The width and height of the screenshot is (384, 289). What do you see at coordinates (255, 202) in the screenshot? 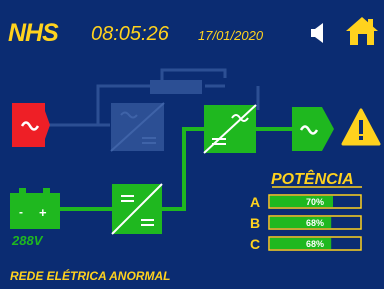
I see `phase-label: A` at bounding box center [255, 202].